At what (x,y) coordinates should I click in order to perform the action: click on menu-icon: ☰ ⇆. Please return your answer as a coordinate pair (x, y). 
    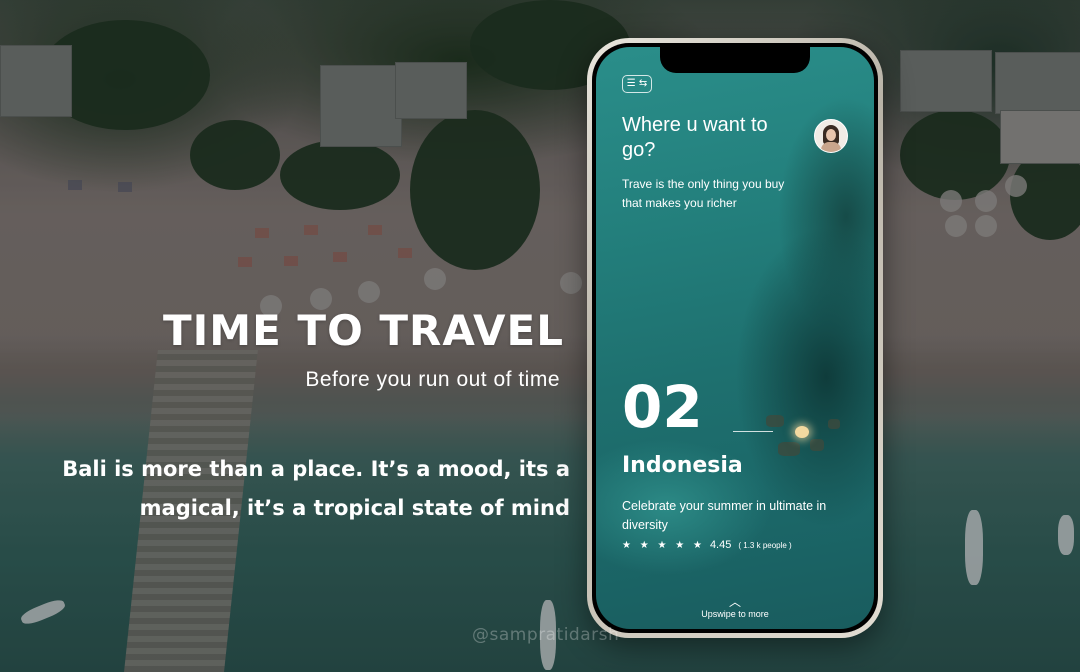
    Looking at the image, I should click on (637, 84).